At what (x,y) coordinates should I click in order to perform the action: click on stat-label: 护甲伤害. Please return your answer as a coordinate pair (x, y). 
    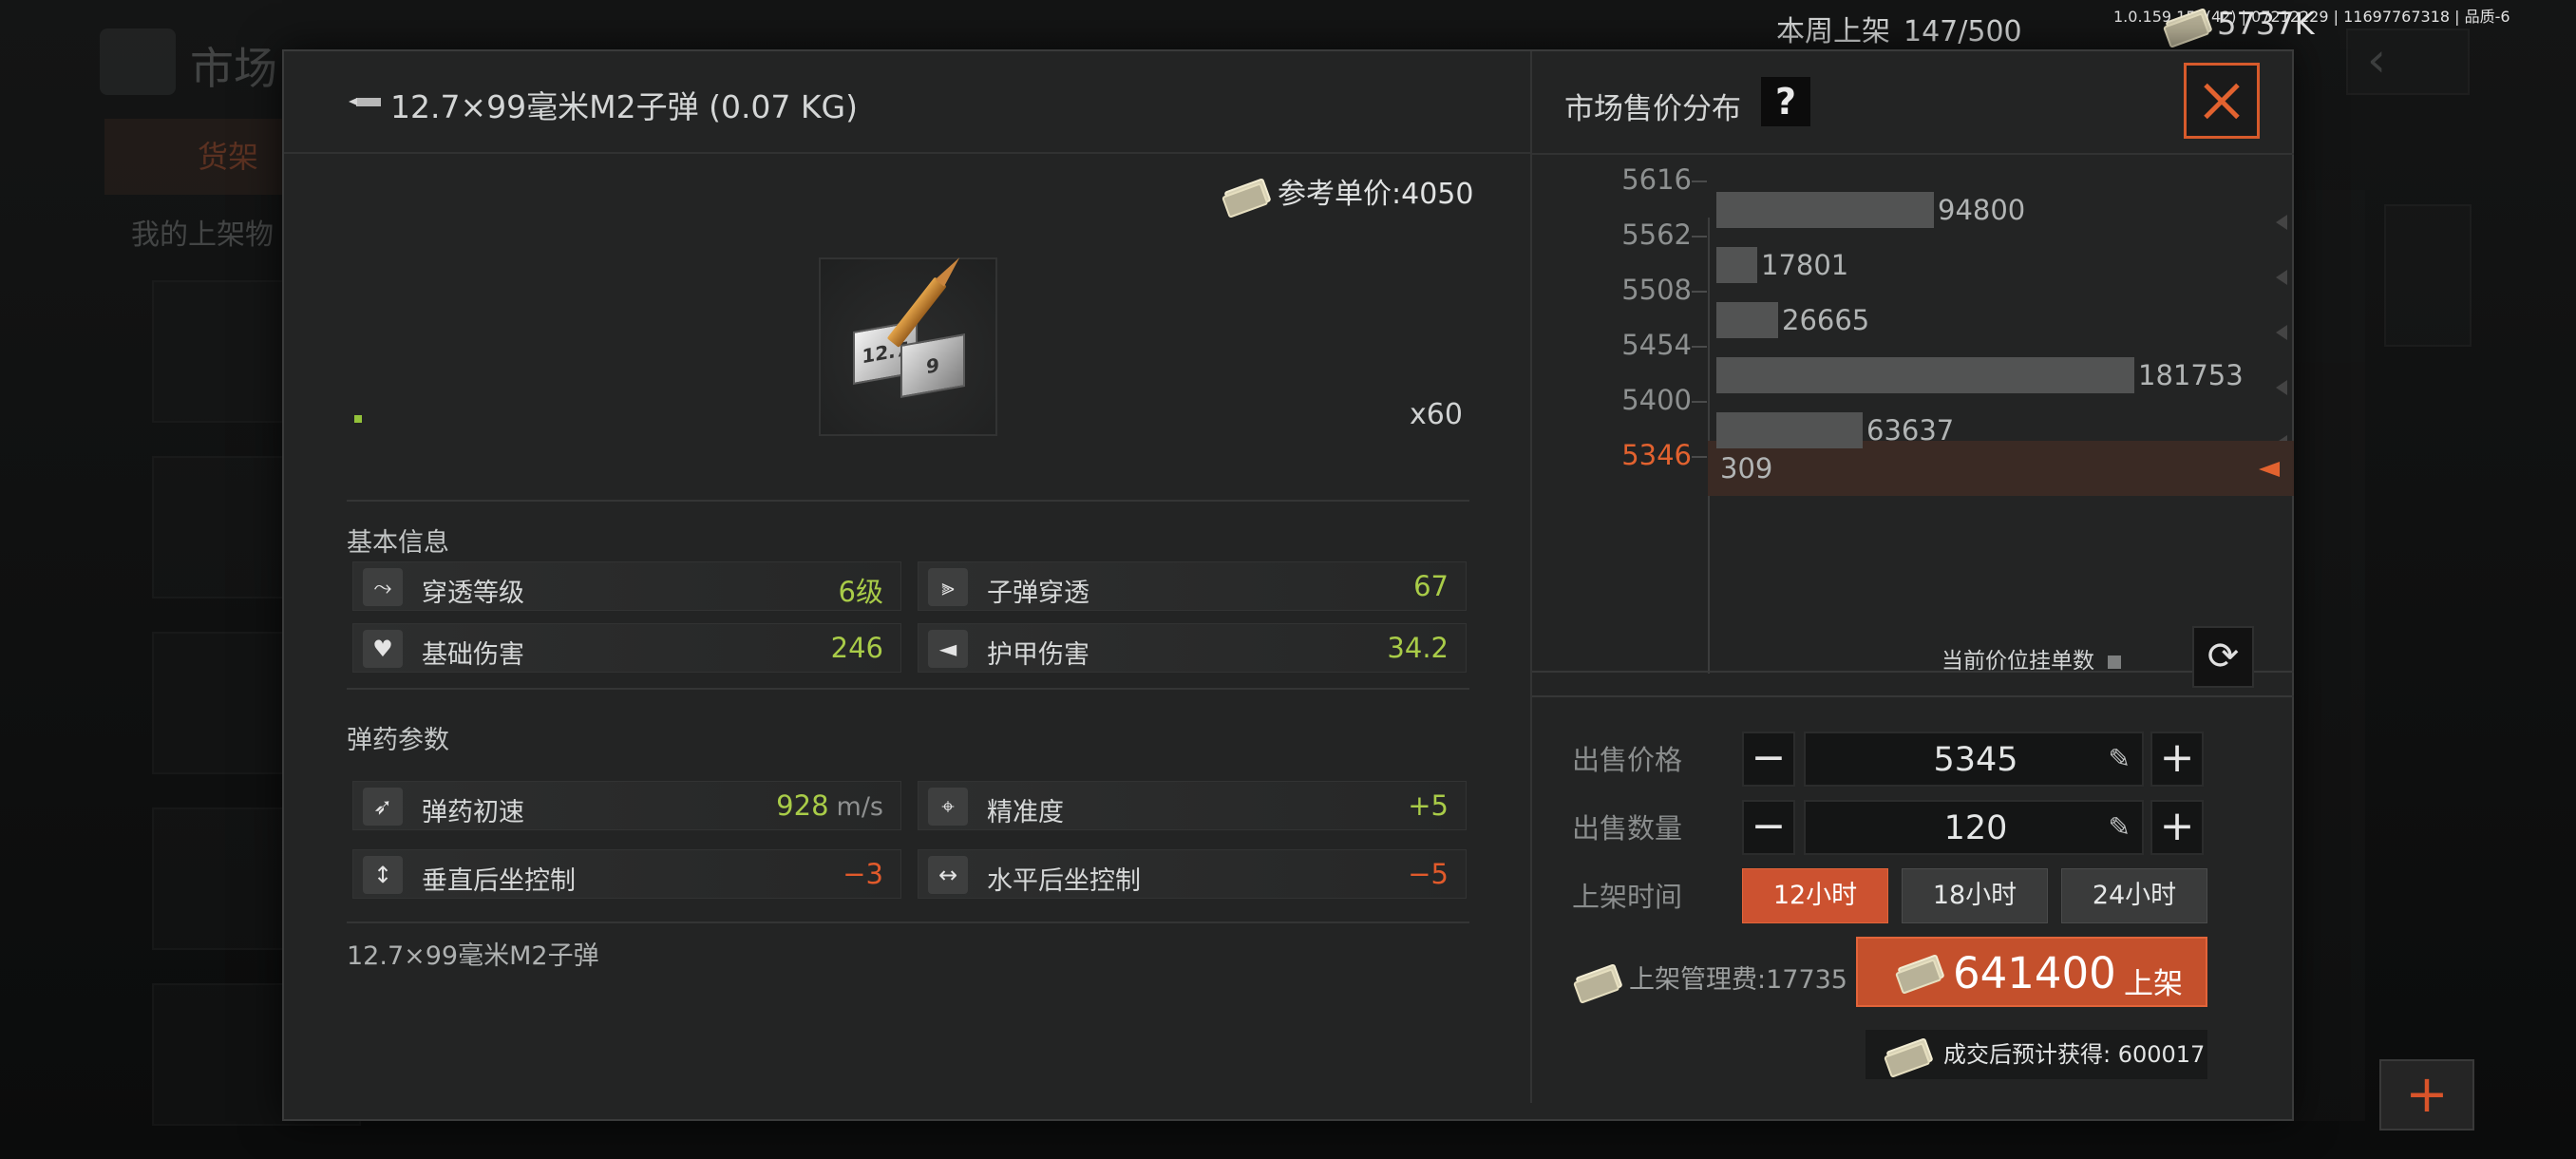
    Looking at the image, I should click on (1038, 655).